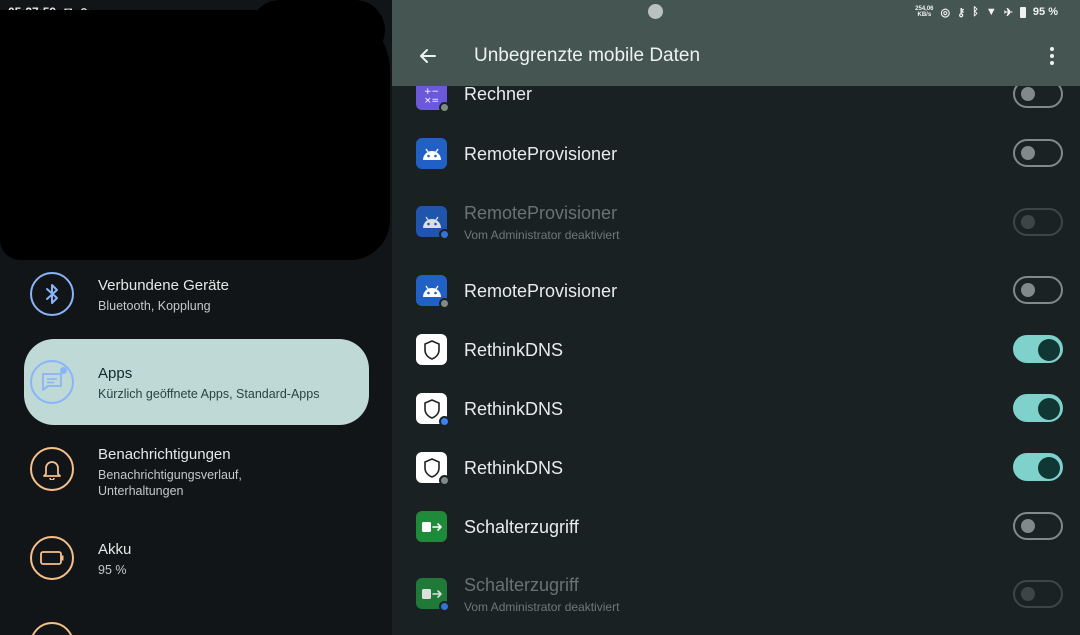 This screenshot has width=1080, height=635. What do you see at coordinates (154, 306) in the screenshot?
I see `settings-item-subtitle: Bluetooth, Kopplung` at bounding box center [154, 306].